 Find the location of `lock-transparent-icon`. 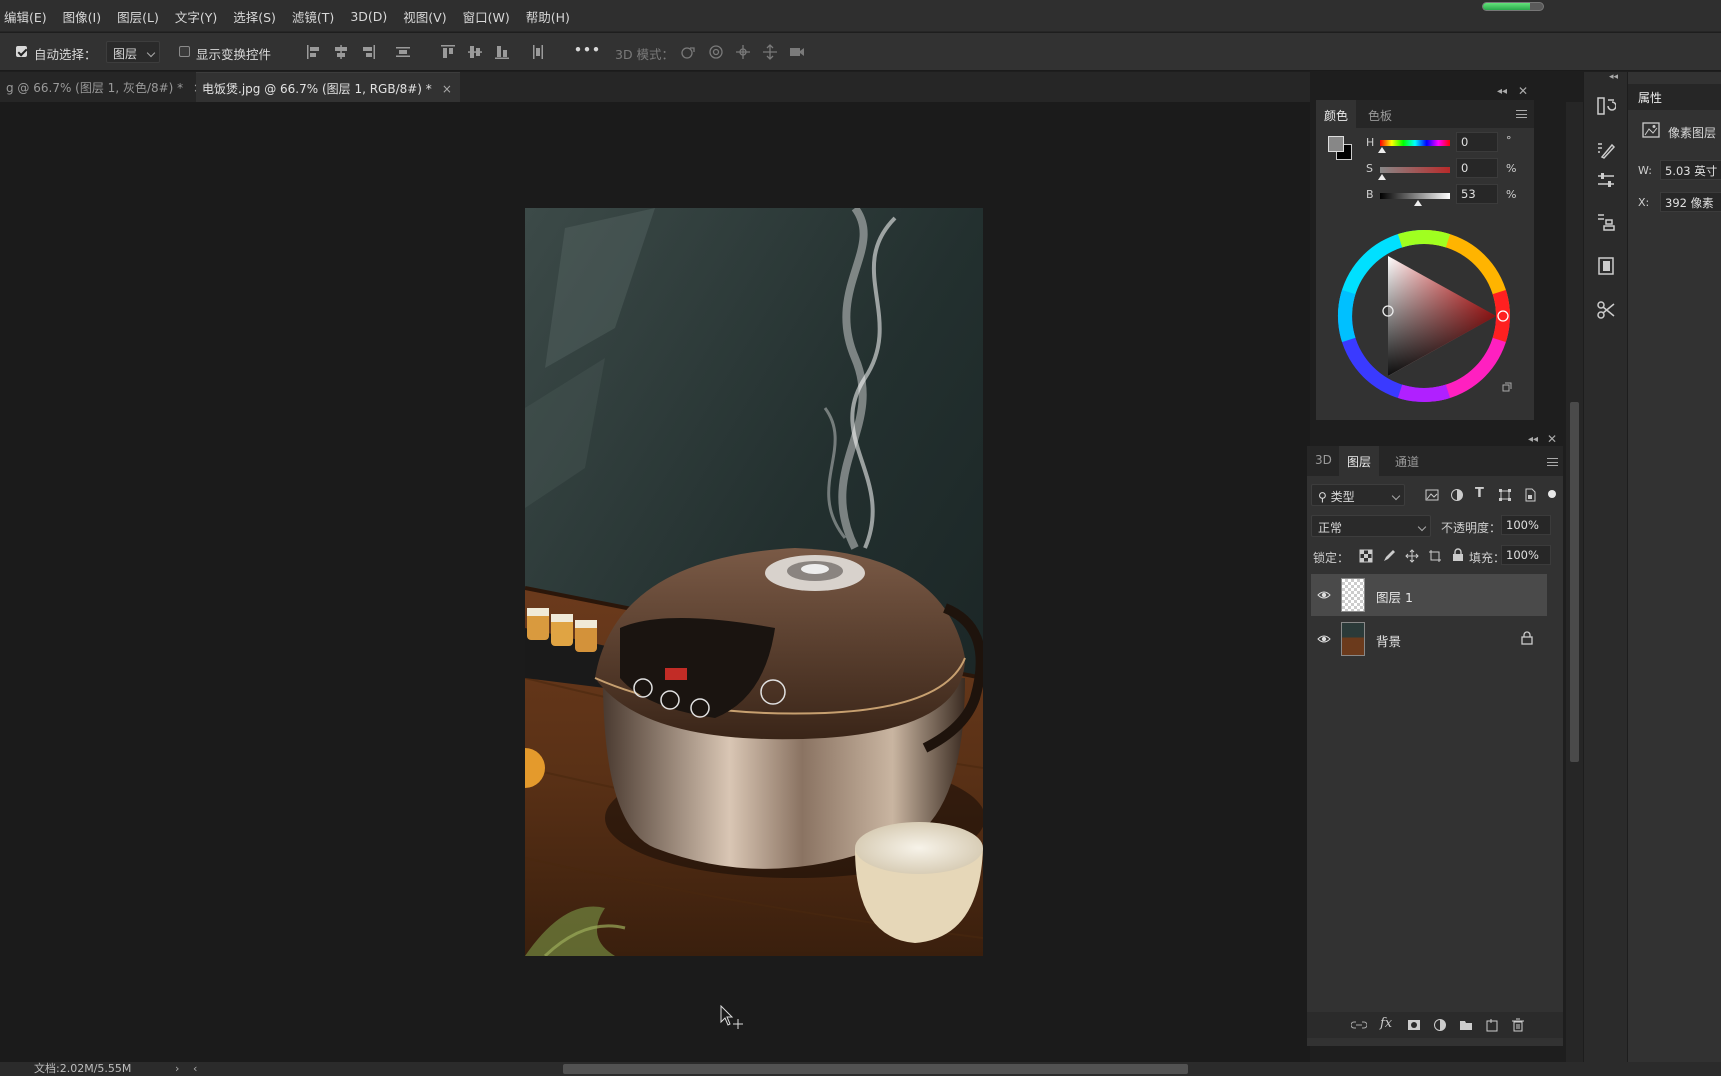

lock-transparent-icon is located at coordinates (1366, 556).